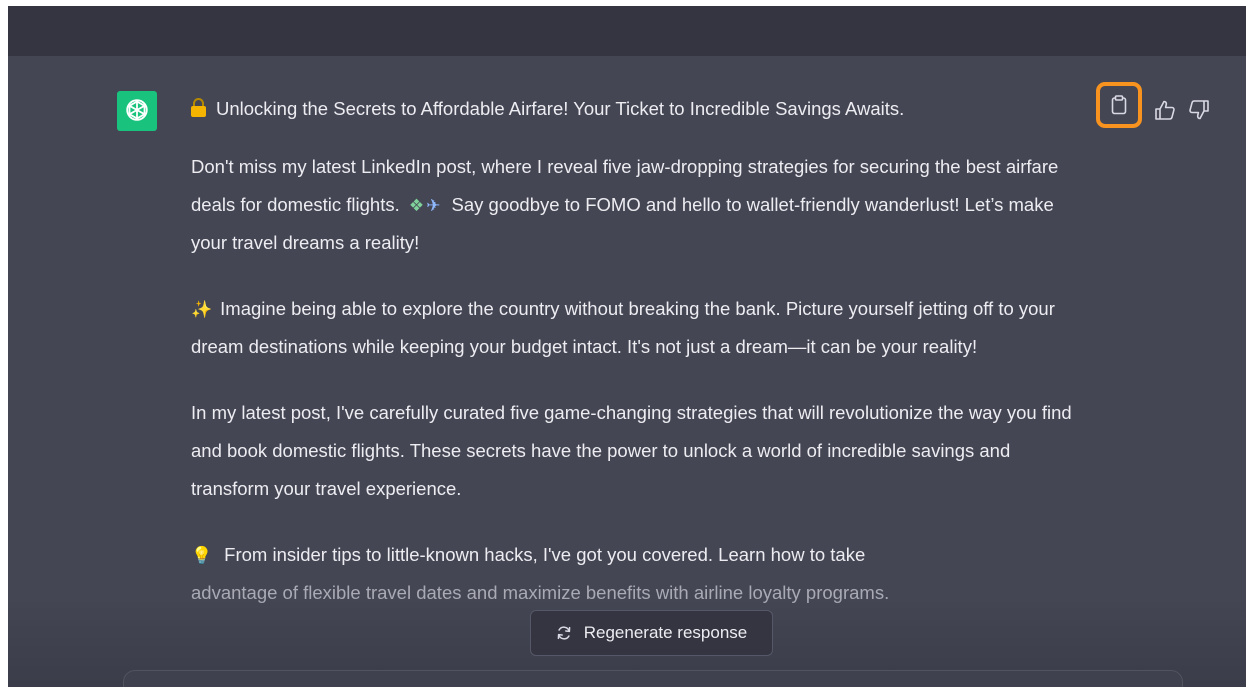  I want to click on thumbs-down-button, so click(1199, 110).